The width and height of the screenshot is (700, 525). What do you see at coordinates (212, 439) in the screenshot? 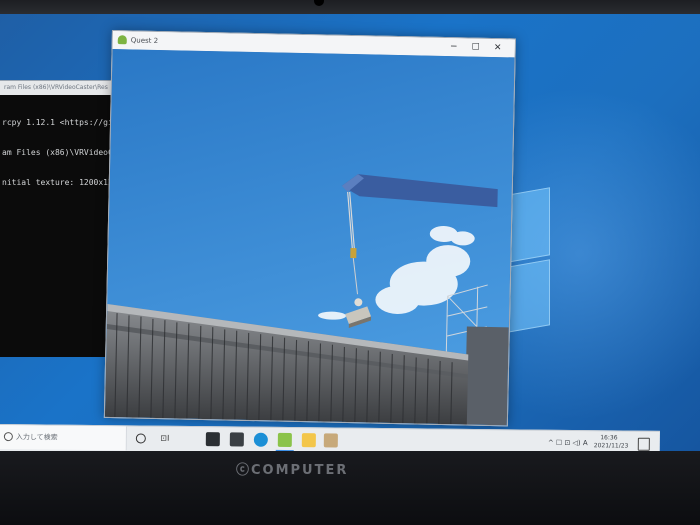
I see `store-icon` at bounding box center [212, 439].